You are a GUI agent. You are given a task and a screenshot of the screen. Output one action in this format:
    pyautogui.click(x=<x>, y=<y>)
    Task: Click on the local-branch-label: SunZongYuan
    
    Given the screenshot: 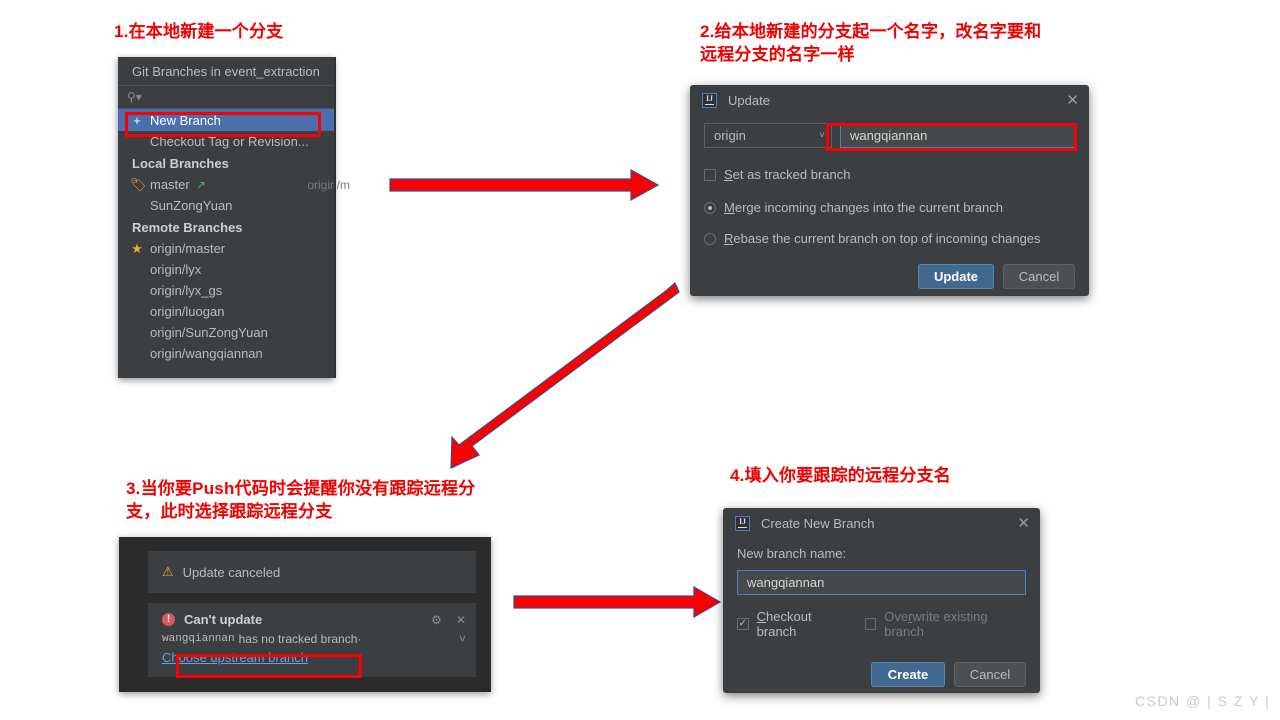 What is the action you would take?
    pyautogui.click(x=191, y=205)
    